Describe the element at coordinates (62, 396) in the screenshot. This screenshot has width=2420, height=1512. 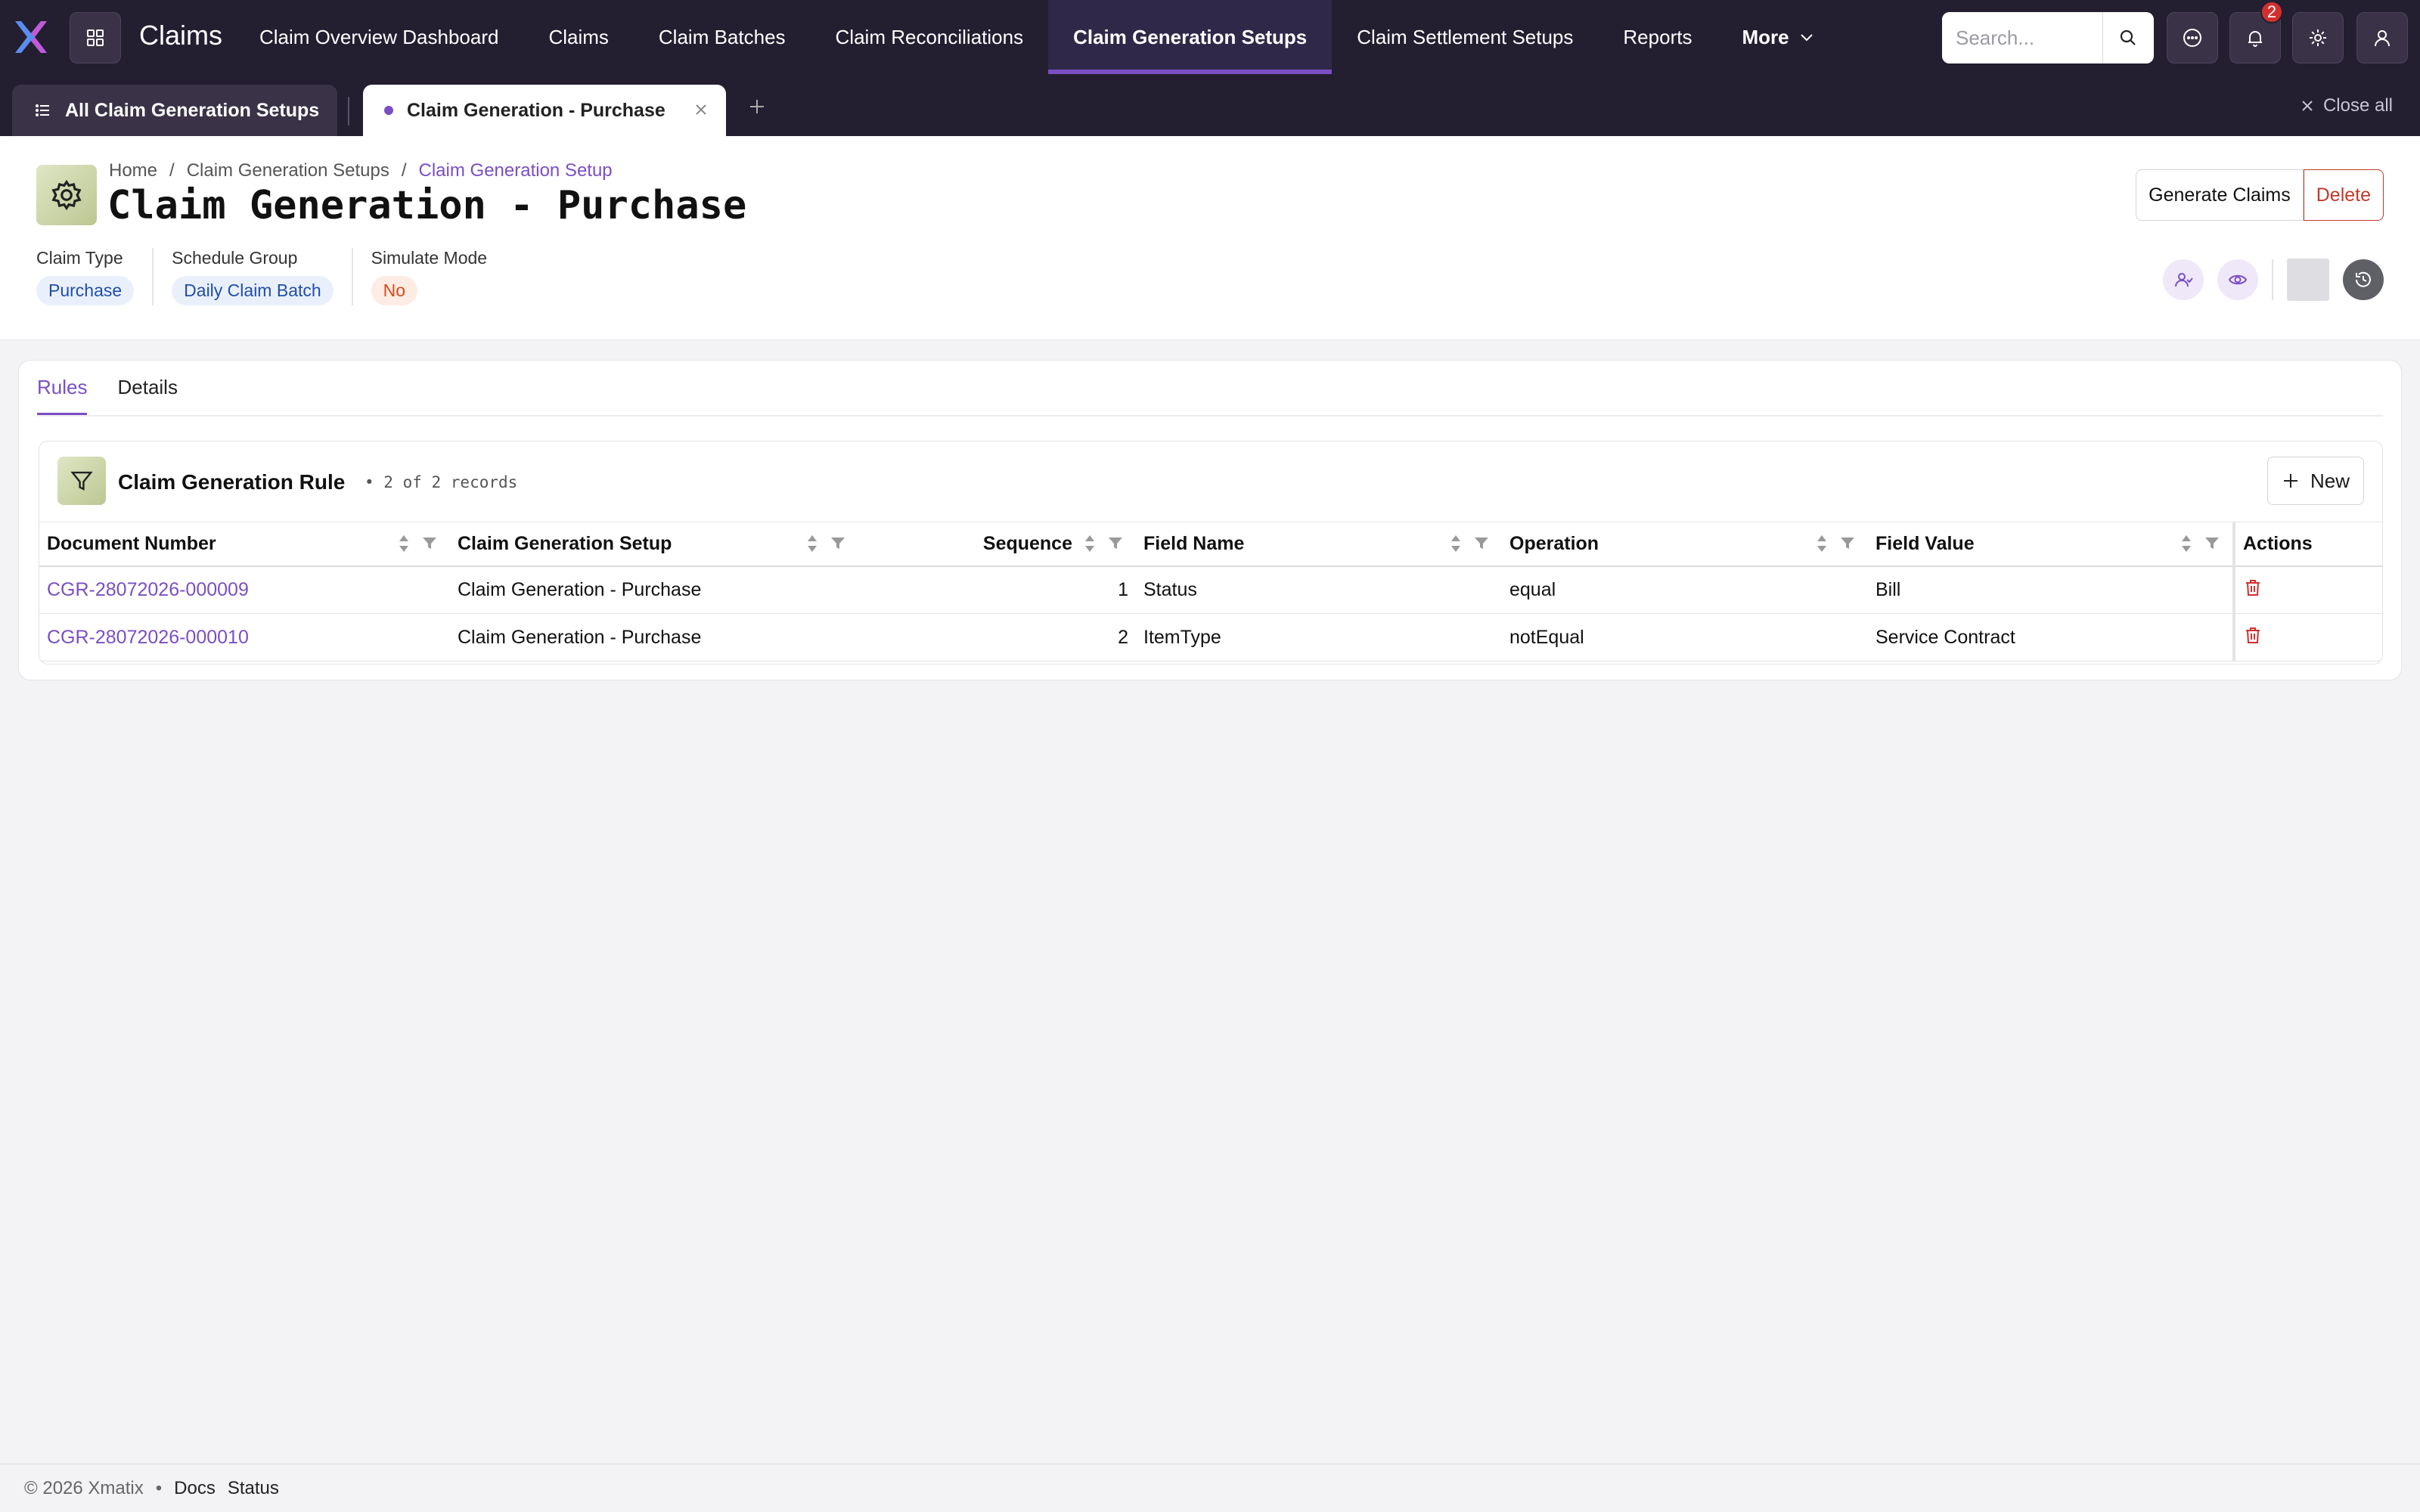
I see `tab-rules: Rules` at that location.